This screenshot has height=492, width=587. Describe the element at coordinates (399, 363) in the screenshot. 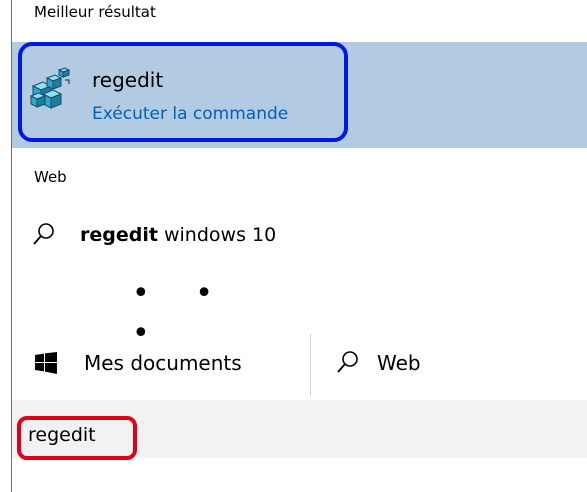

I see `filter-web-label: Web` at that location.